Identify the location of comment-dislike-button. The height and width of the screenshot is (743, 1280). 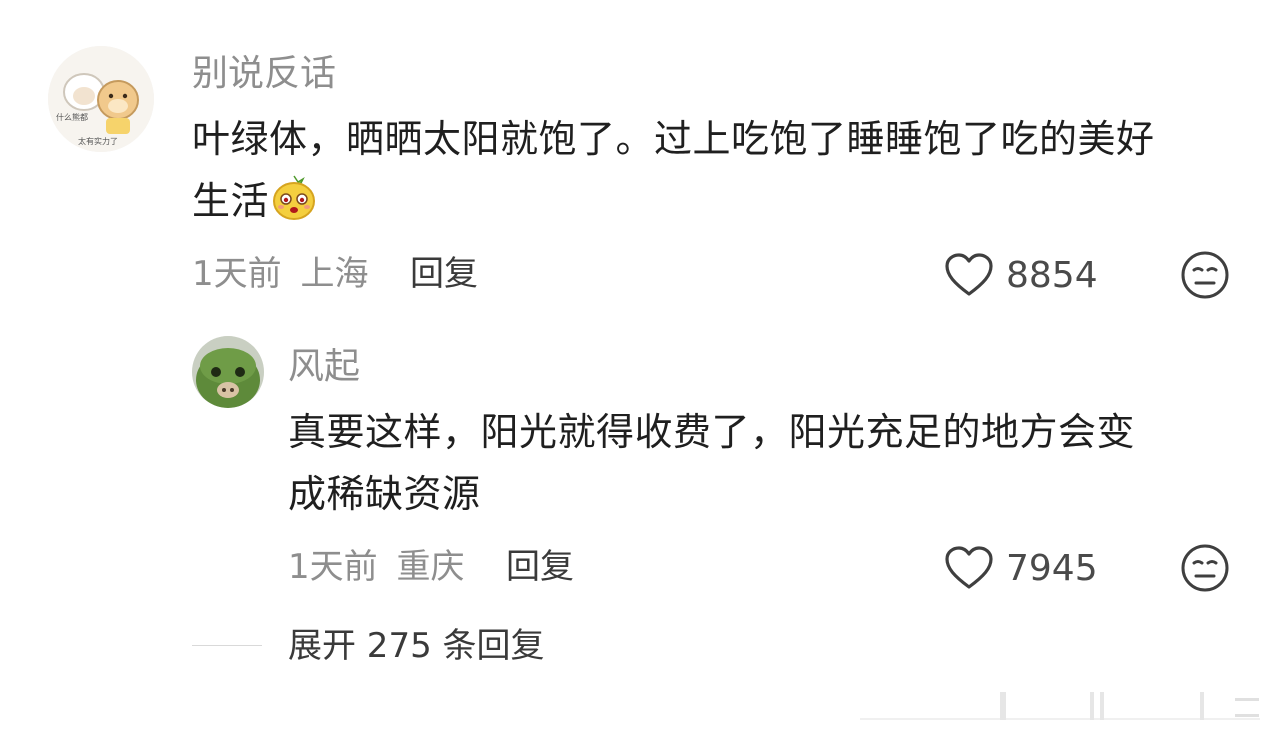
(1205, 275).